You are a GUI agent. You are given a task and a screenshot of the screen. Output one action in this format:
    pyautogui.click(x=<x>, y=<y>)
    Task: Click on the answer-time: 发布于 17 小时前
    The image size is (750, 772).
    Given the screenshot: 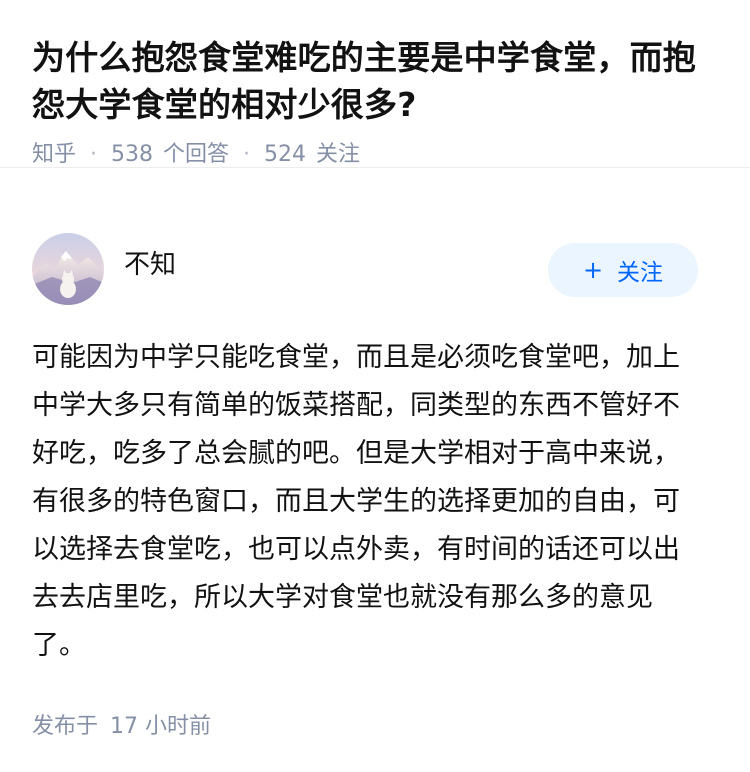 What is the action you would take?
    pyautogui.click(x=375, y=724)
    